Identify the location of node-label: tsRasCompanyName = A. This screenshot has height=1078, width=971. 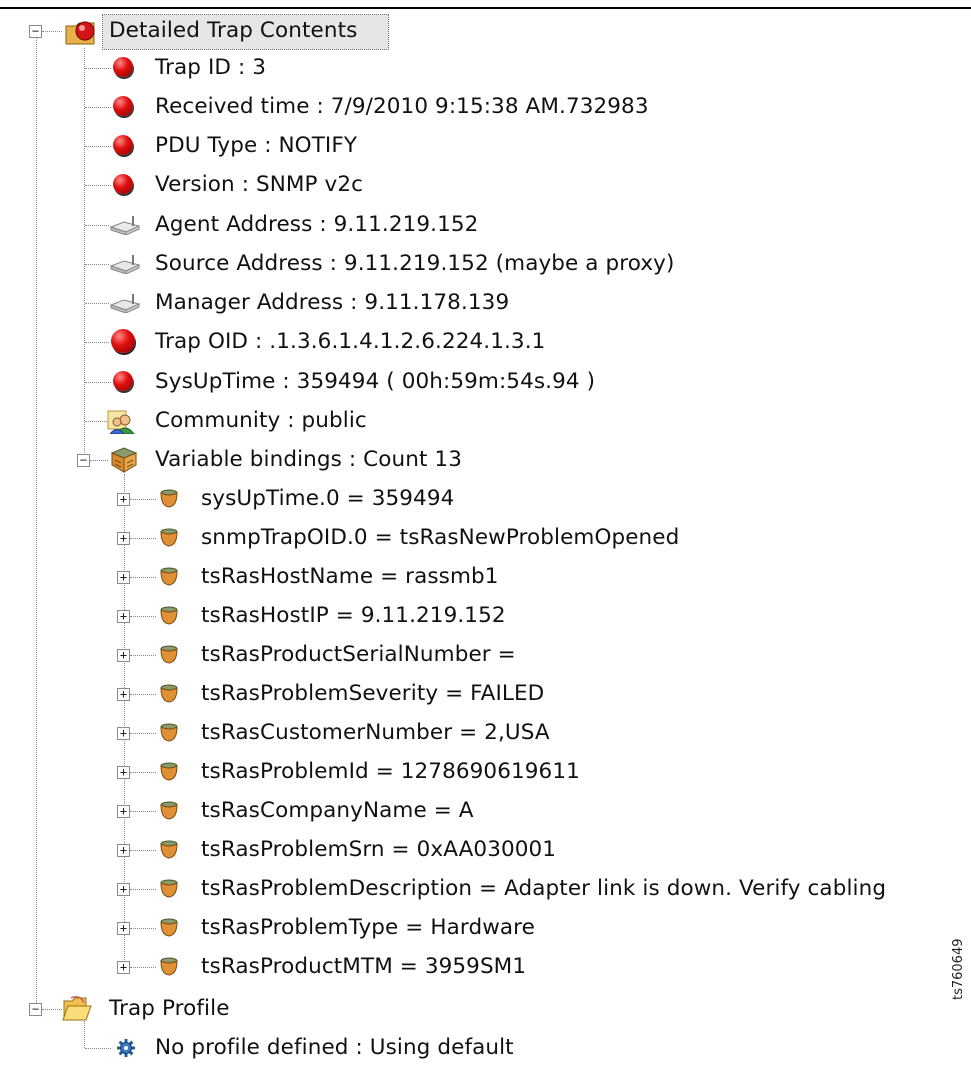
(337, 810).